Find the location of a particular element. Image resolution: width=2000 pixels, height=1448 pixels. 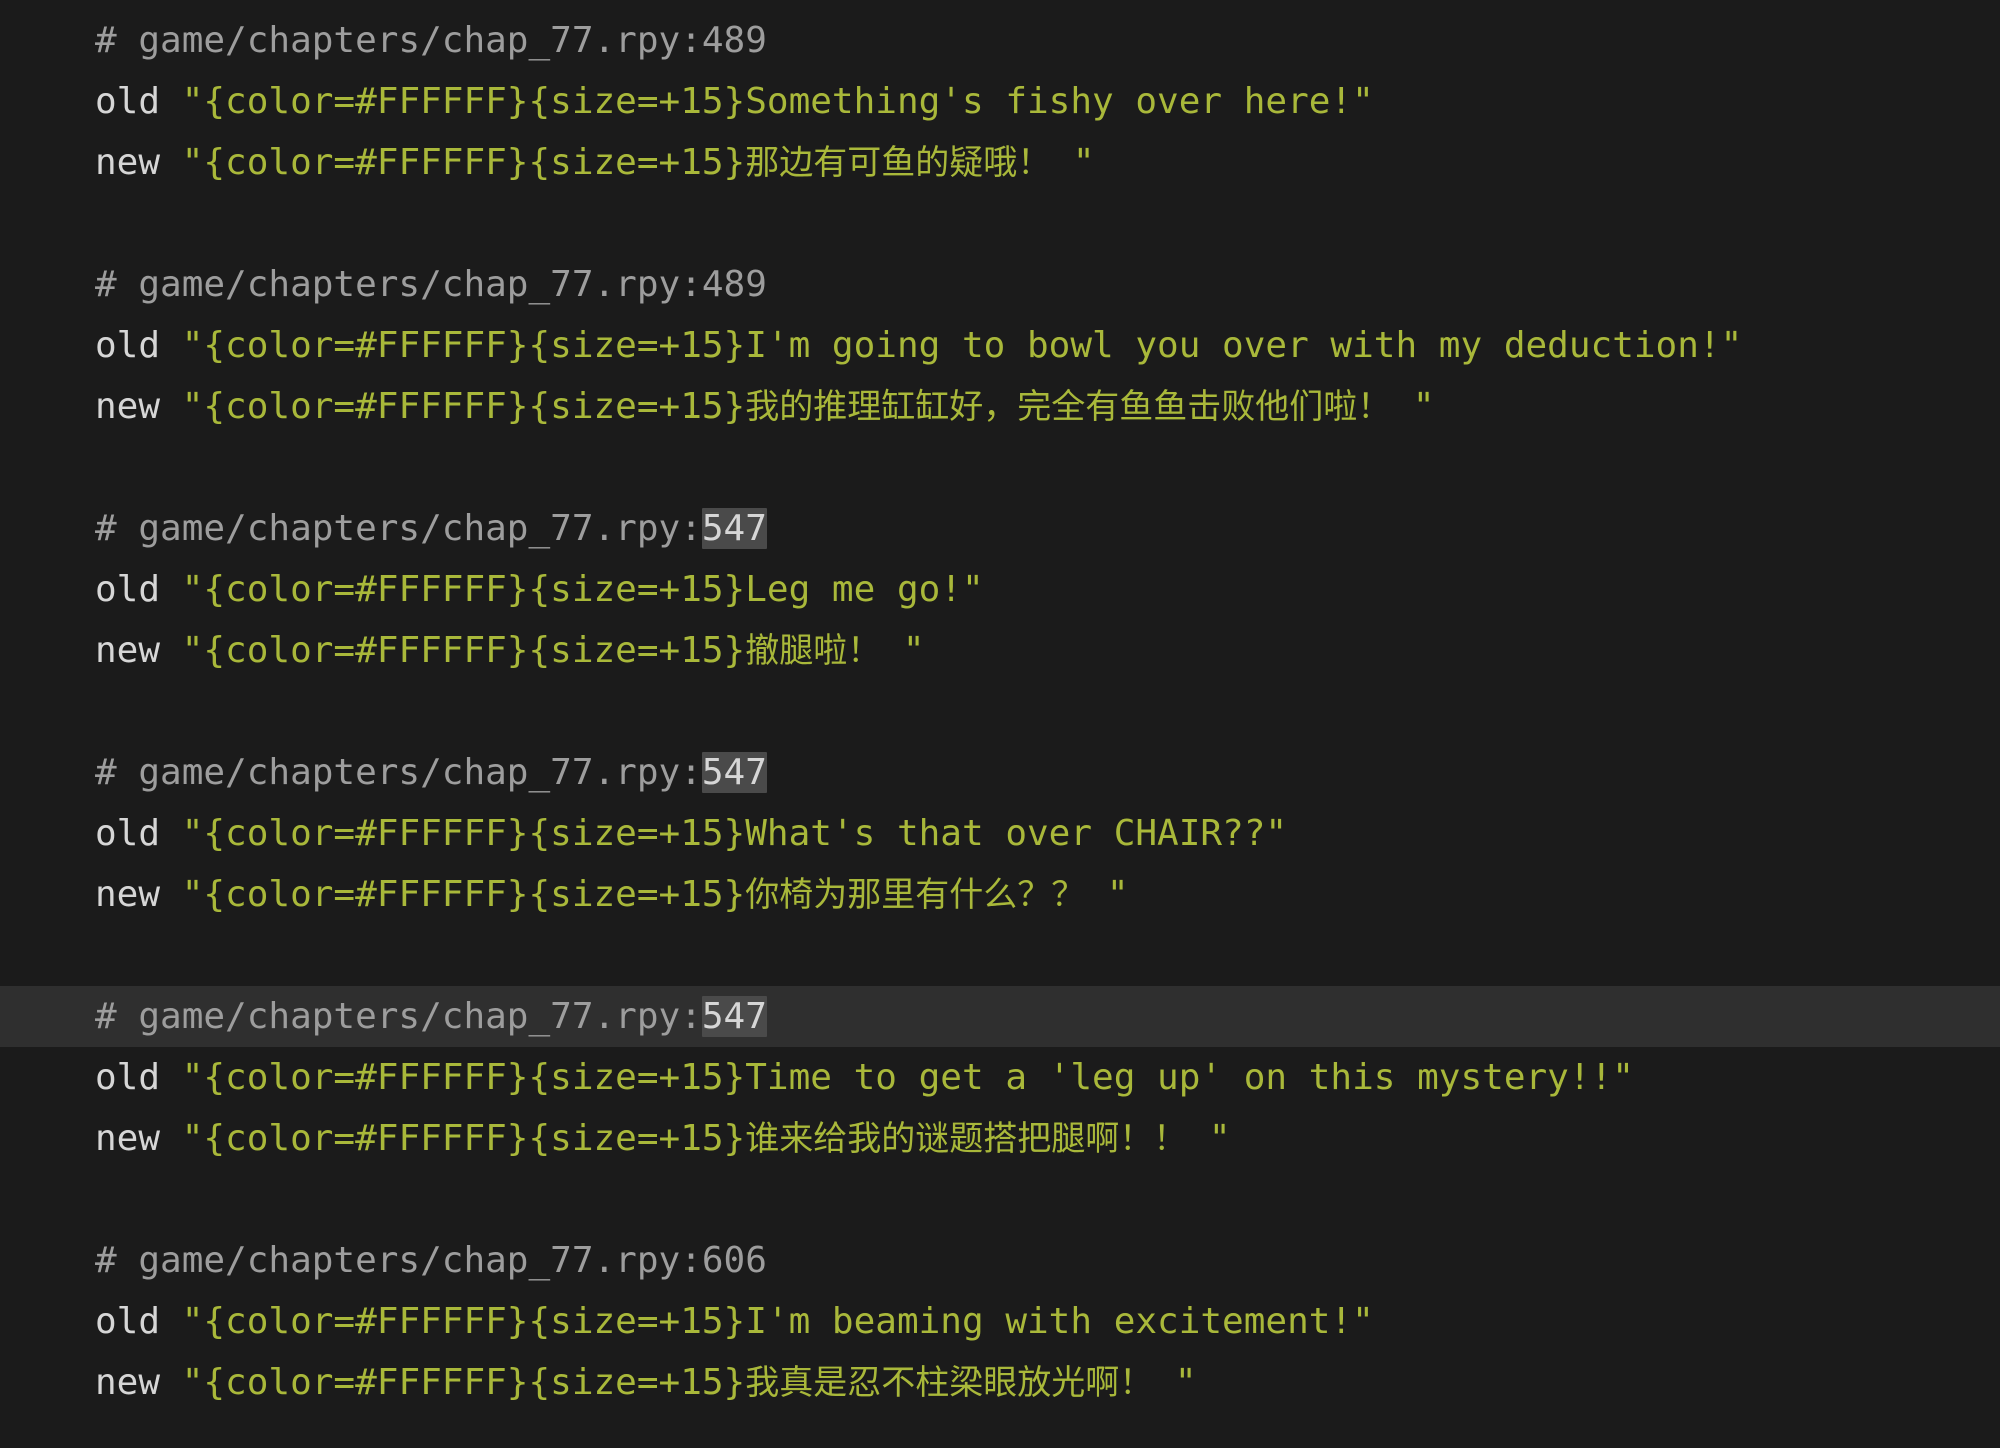

comment-line: # game/chapters/chap_77.rpy:606 is located at coordinates (1000, 1260).